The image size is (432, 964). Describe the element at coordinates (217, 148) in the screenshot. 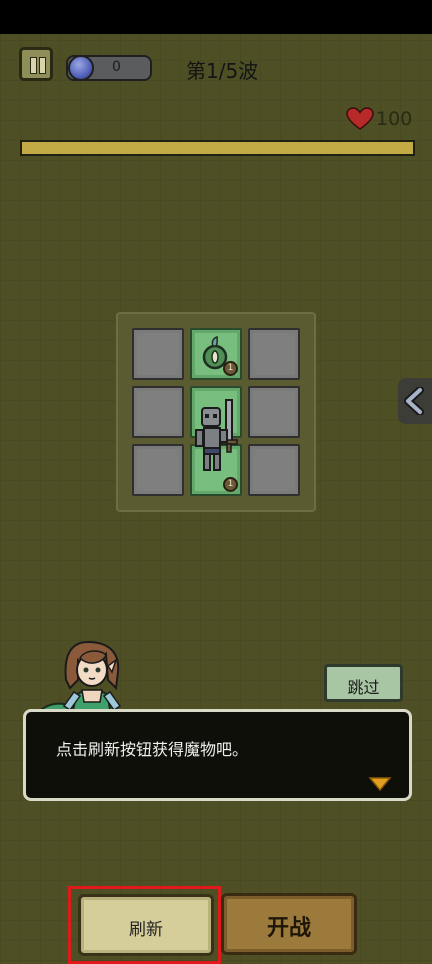

I see `health-bar` at that location.